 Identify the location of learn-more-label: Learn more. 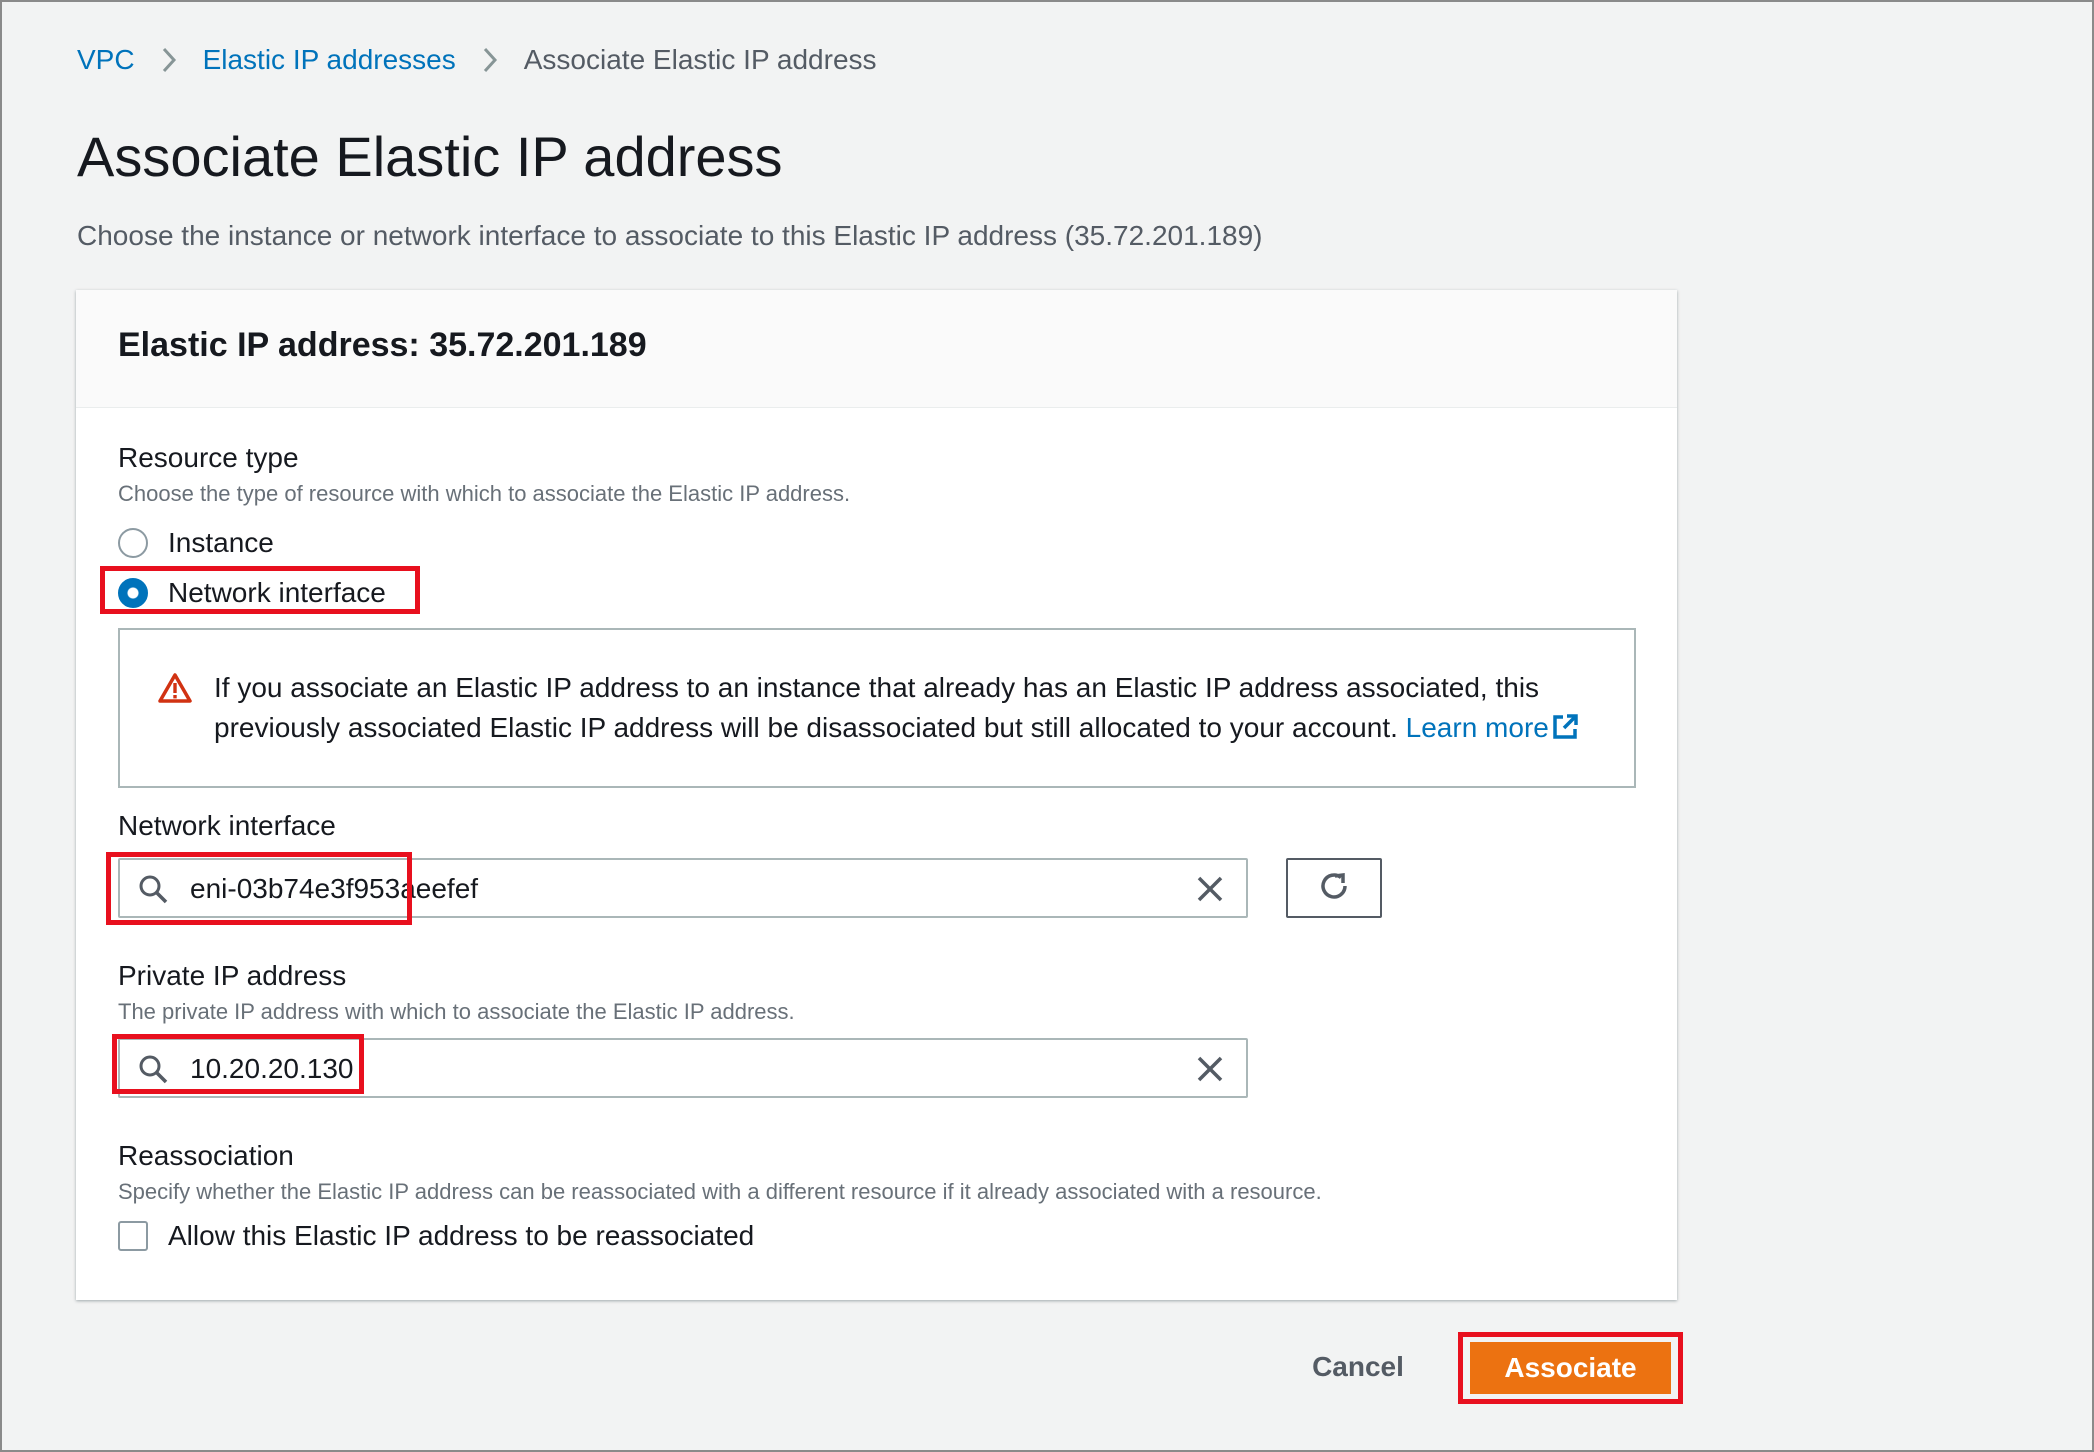
(1477, 727).